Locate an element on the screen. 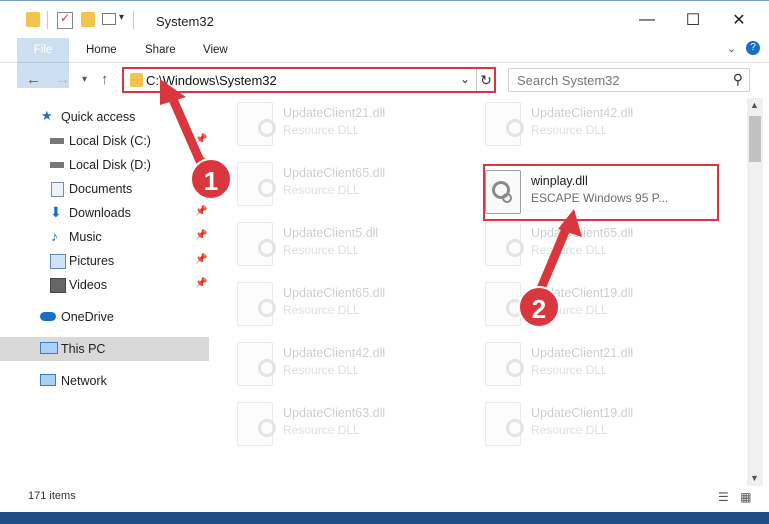  arrow-1-shaft is located at coordinates (186, 129).